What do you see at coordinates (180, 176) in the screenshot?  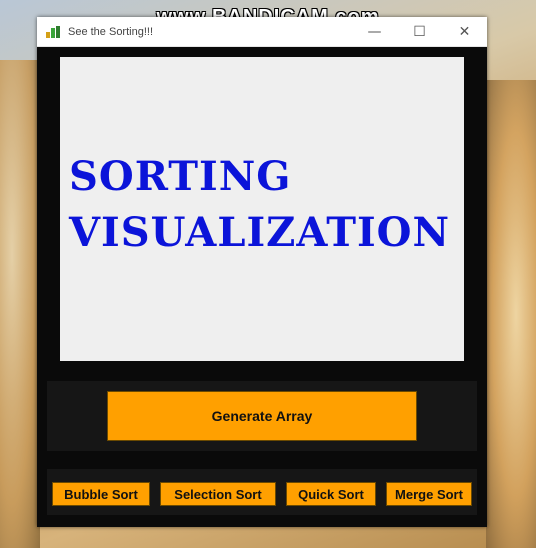 I see `headline-line-1: SORTING` at bounding box center [180, 176].